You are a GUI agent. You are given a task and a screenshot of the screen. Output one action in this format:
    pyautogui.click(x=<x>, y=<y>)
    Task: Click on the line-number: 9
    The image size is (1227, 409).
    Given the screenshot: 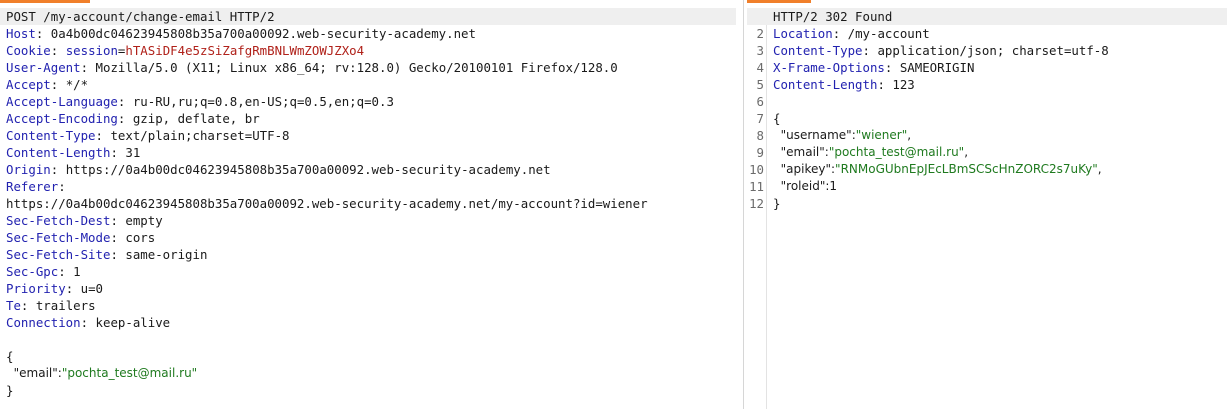 What is the action you would take?
    pyautogui.click(x=760, y=152)
    